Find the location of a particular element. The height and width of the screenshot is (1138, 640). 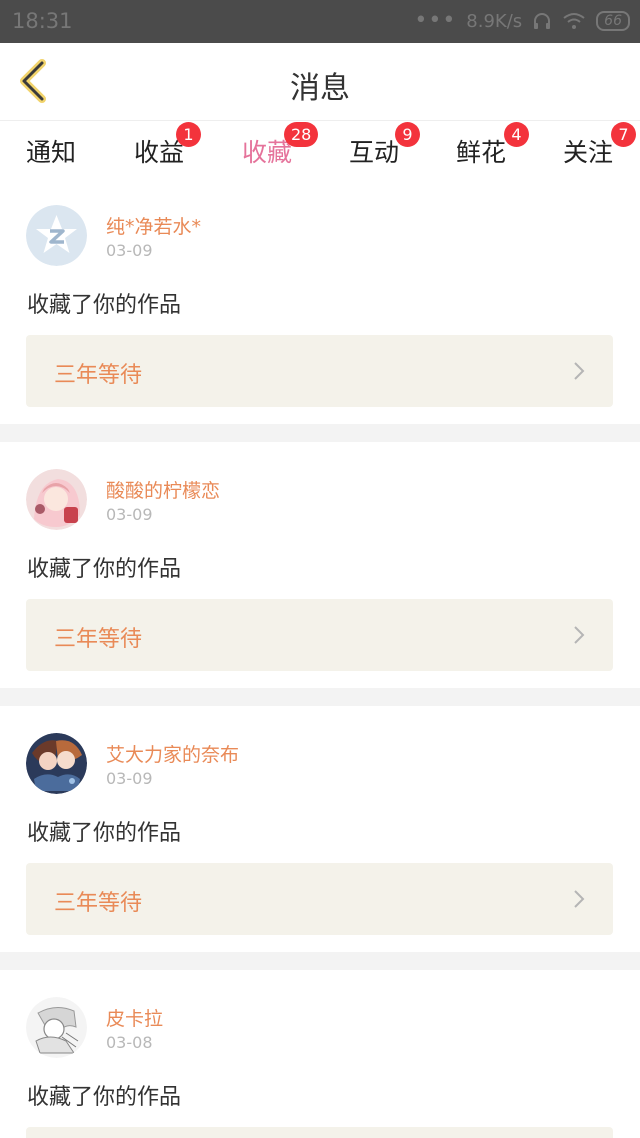

tab-label: 互动 is located at coordinates (373, 152).